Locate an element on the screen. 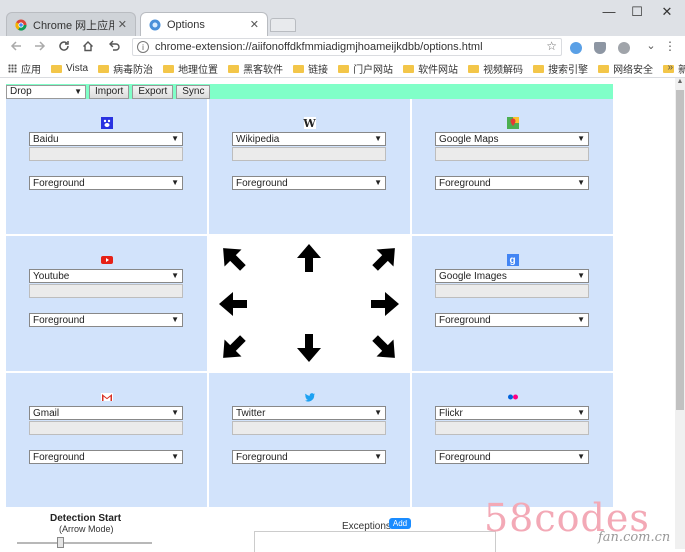 Image resolution: width=685 pixels, height=552 pixels. google-maps-icon is located at coordinates (512, 123).